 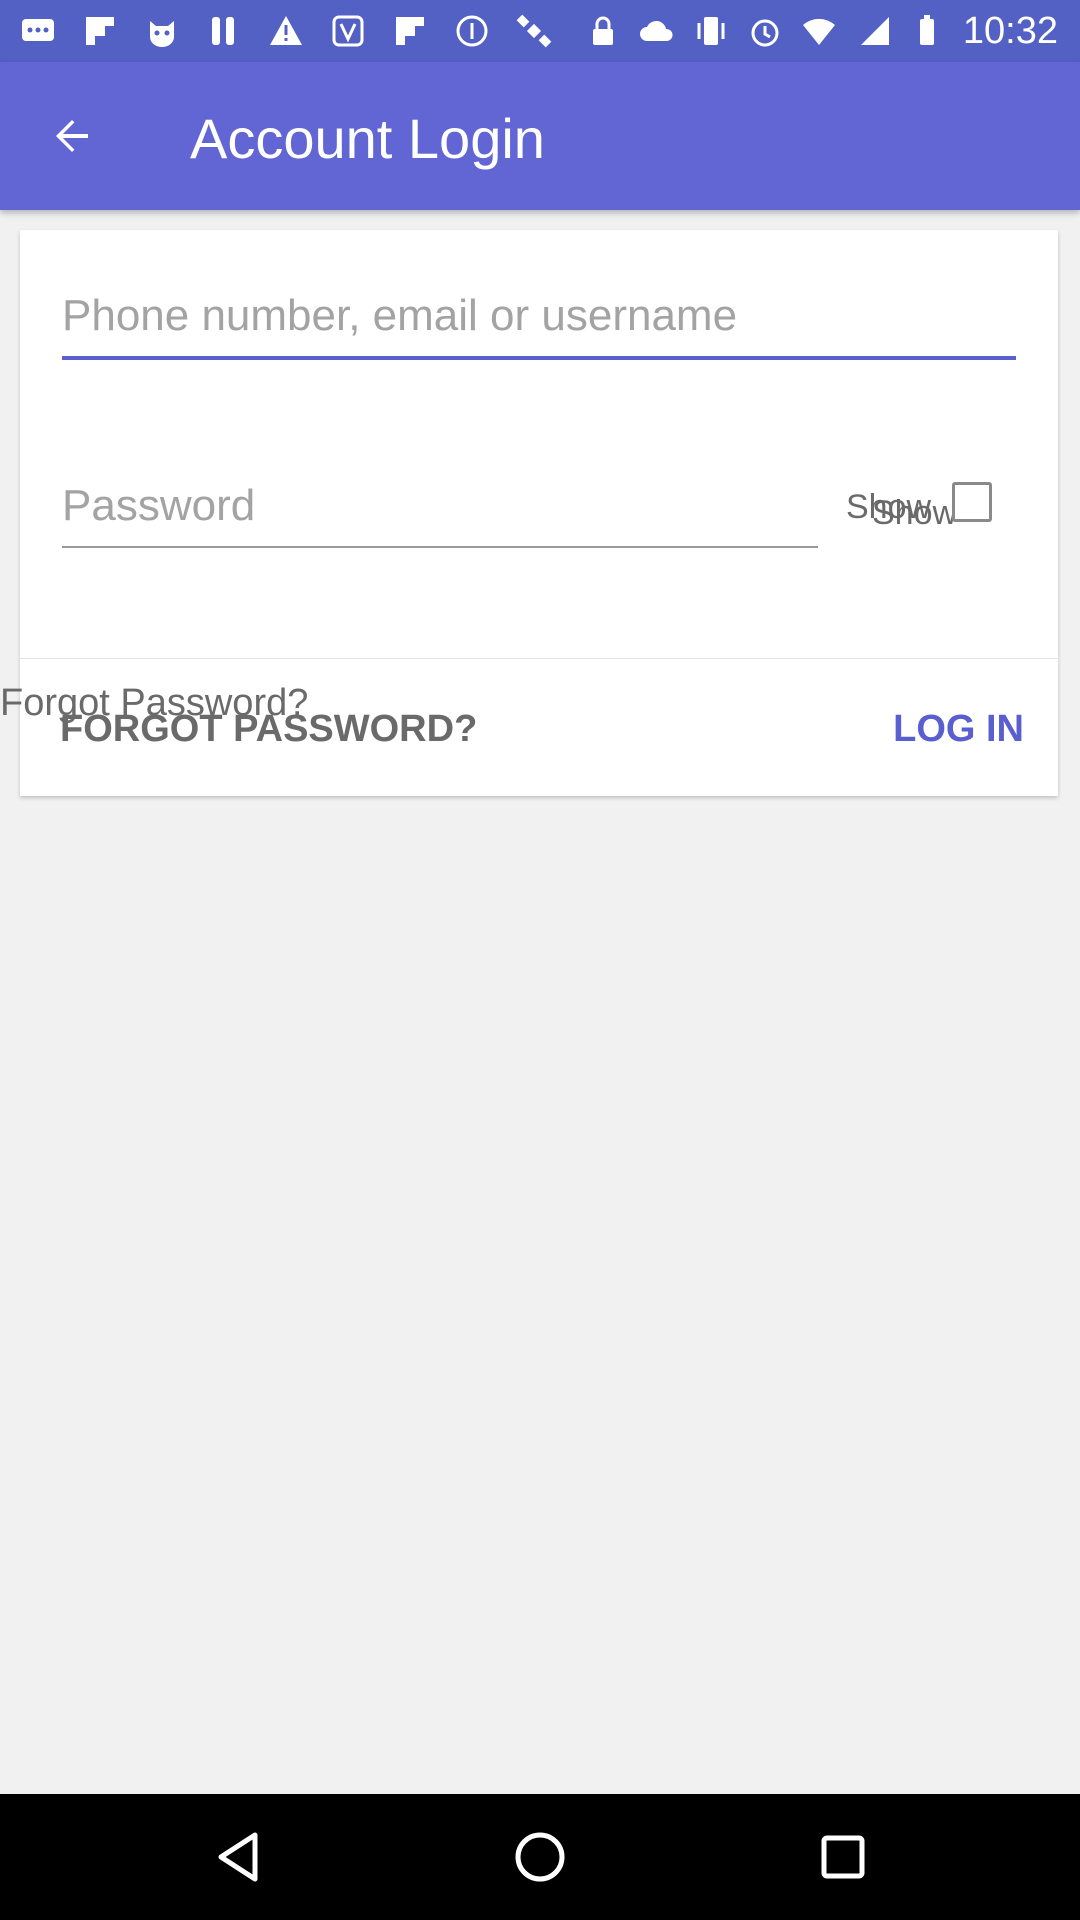 I want to click on back-button, so click(x=72, y=136).